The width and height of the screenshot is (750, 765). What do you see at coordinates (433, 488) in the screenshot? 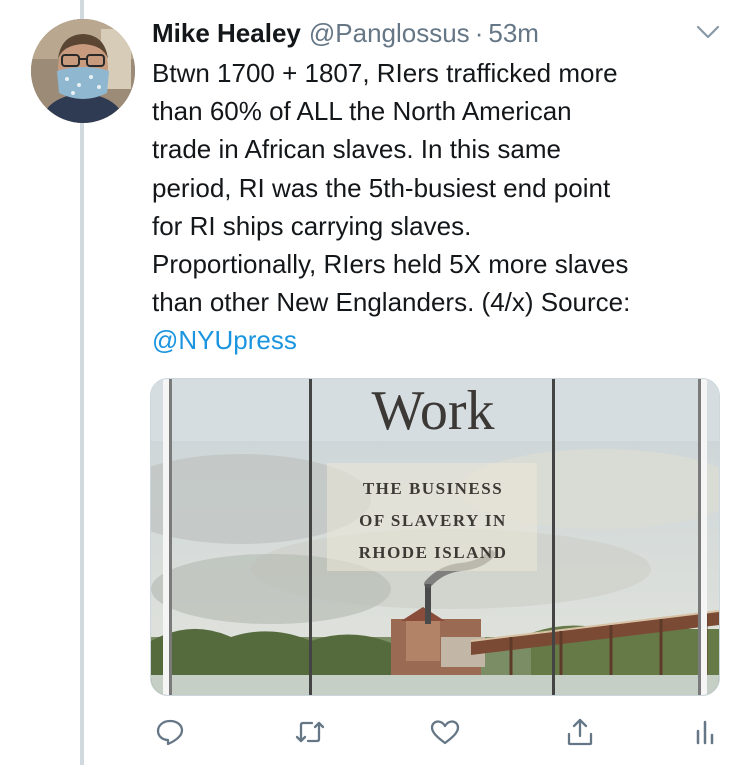
I see `cover-subtitle-line: THE BUSINESS` at bounding box center [433, 488].